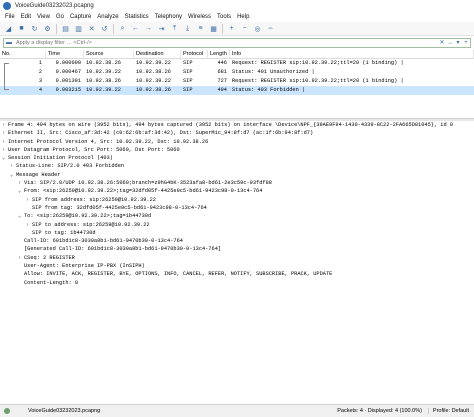 The image size is (474, 417). I want to click on detail-tree-row: › SIP from address: sip:26259@10.92.39.22, so click(237, 200).